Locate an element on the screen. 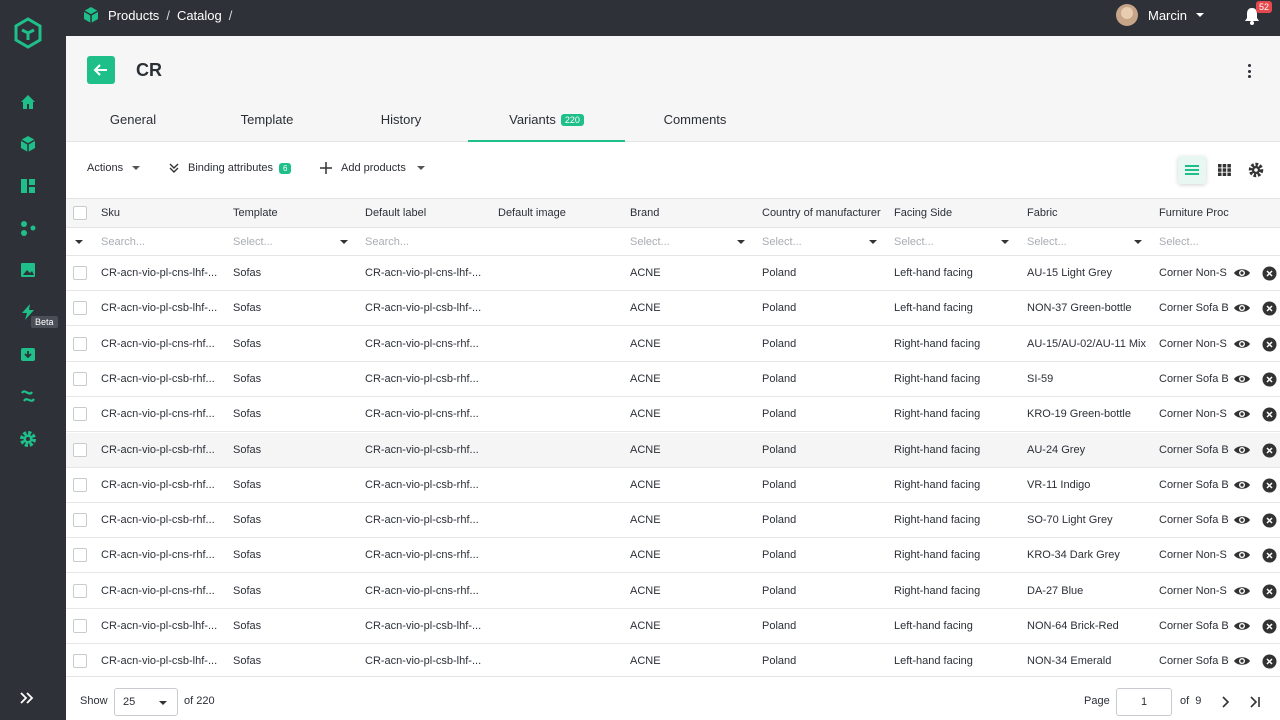 The height and width of the screenshot is (720, 1280). kebab-icon is located at coordinates (1249, 71).